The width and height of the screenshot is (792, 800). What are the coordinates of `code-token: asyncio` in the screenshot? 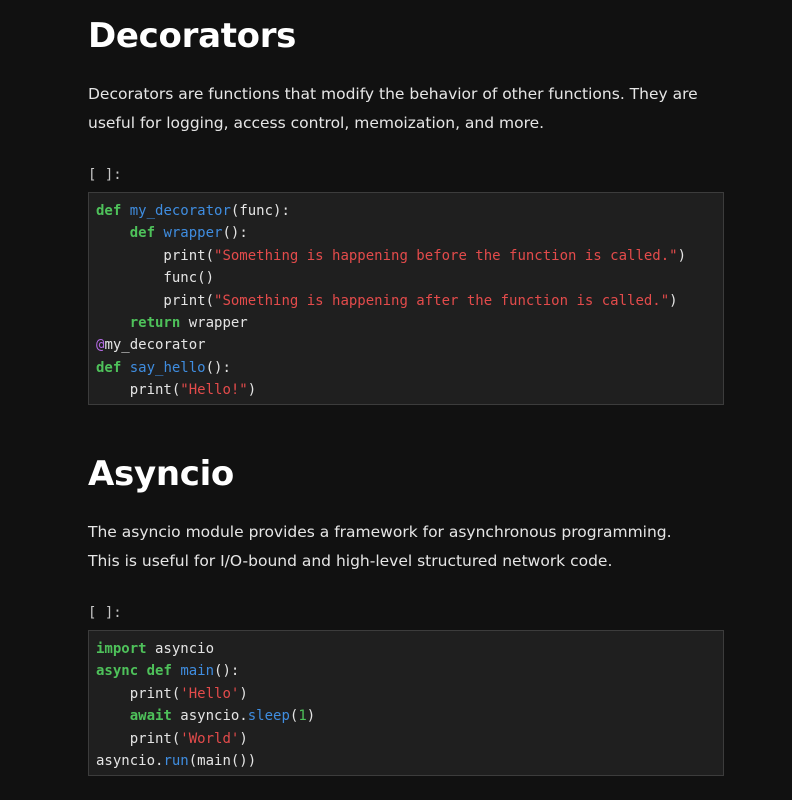 It's located at (180, 649).